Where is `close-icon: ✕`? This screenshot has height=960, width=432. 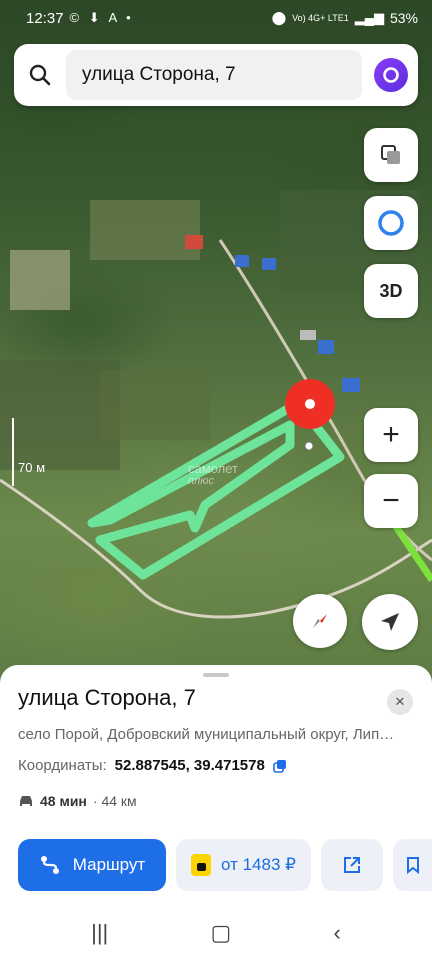 close-icon: ✕ is located at coordinates (400, 701).